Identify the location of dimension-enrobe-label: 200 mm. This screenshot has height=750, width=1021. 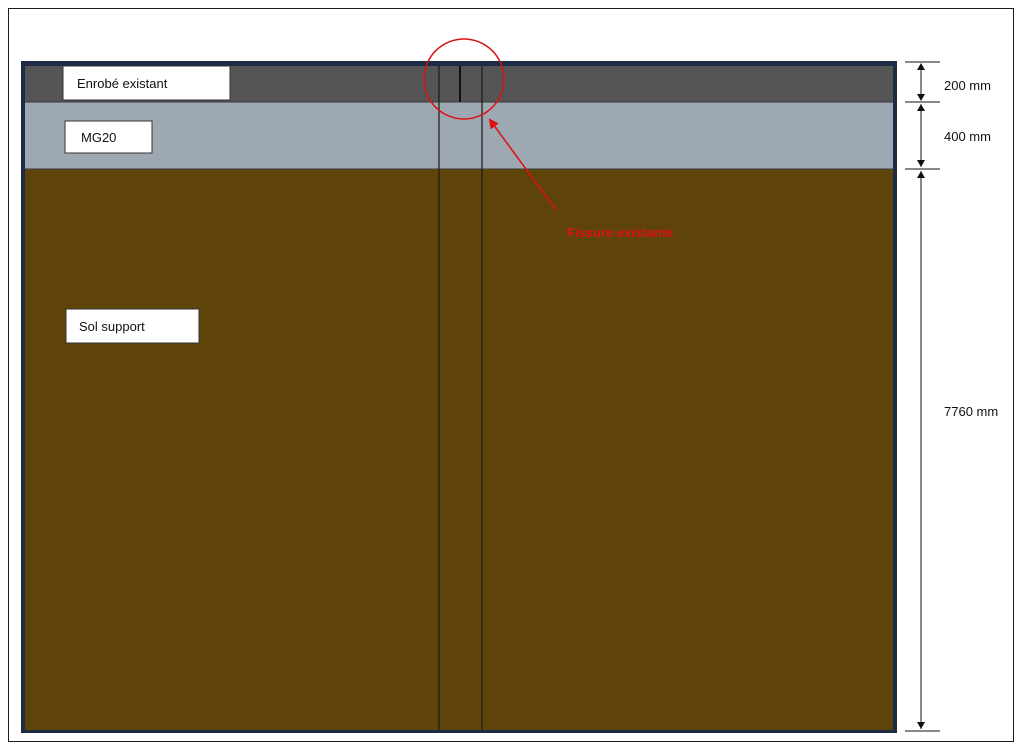
(967, 85).